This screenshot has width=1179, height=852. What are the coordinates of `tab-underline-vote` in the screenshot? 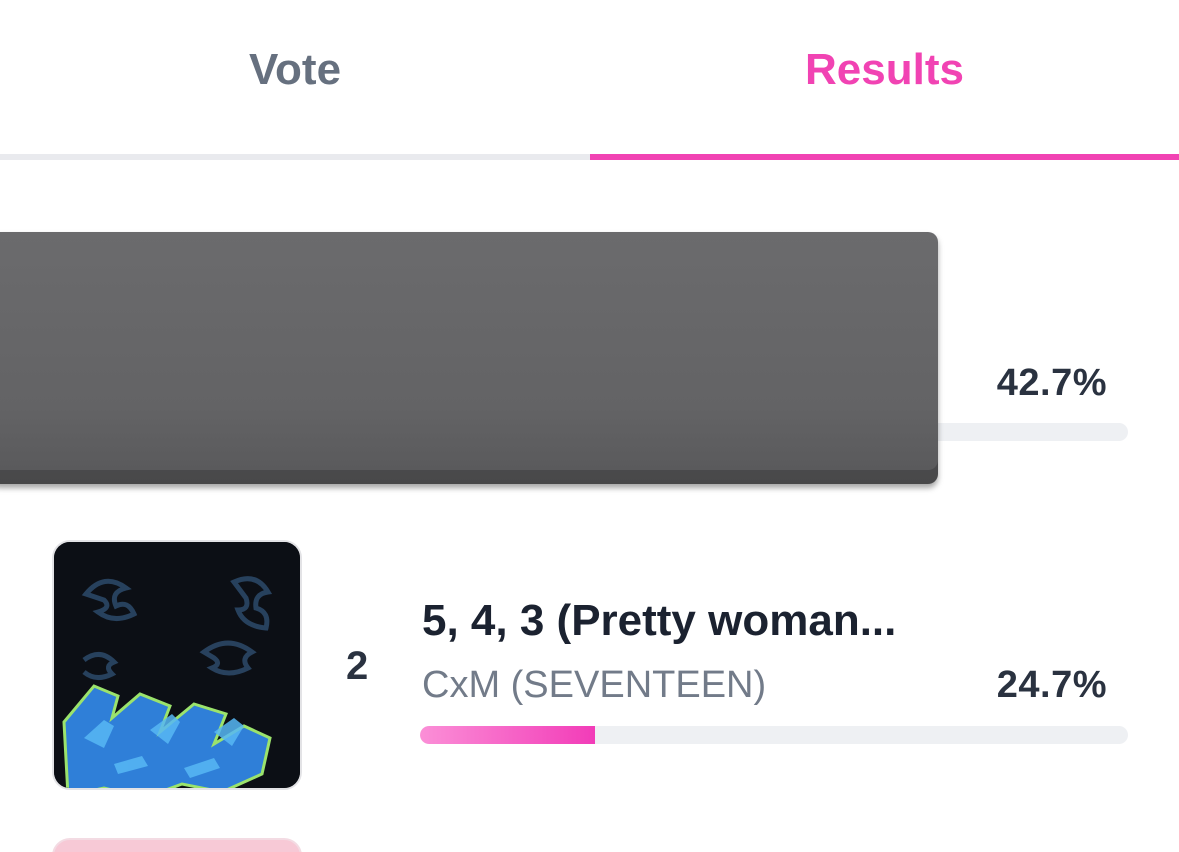 It's located at (295, 157).